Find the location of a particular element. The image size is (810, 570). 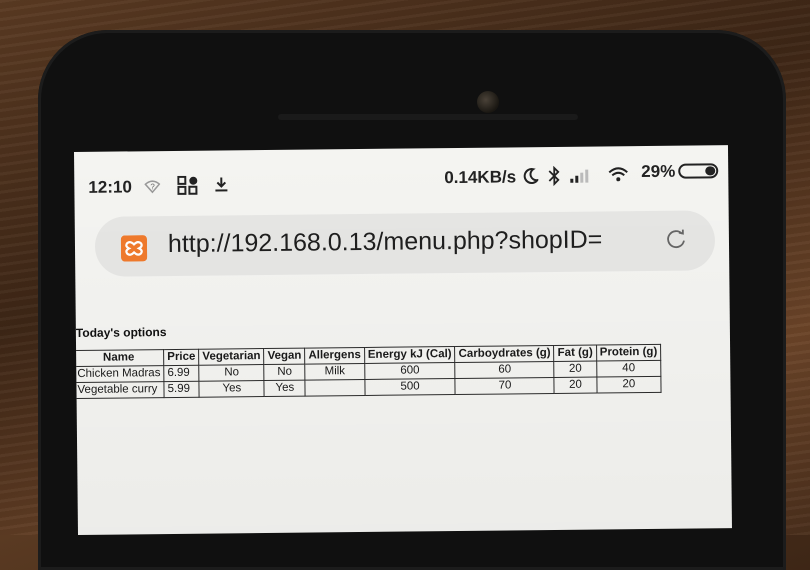

table-cell-vegetarian: No is located at coordinates (231, 373).